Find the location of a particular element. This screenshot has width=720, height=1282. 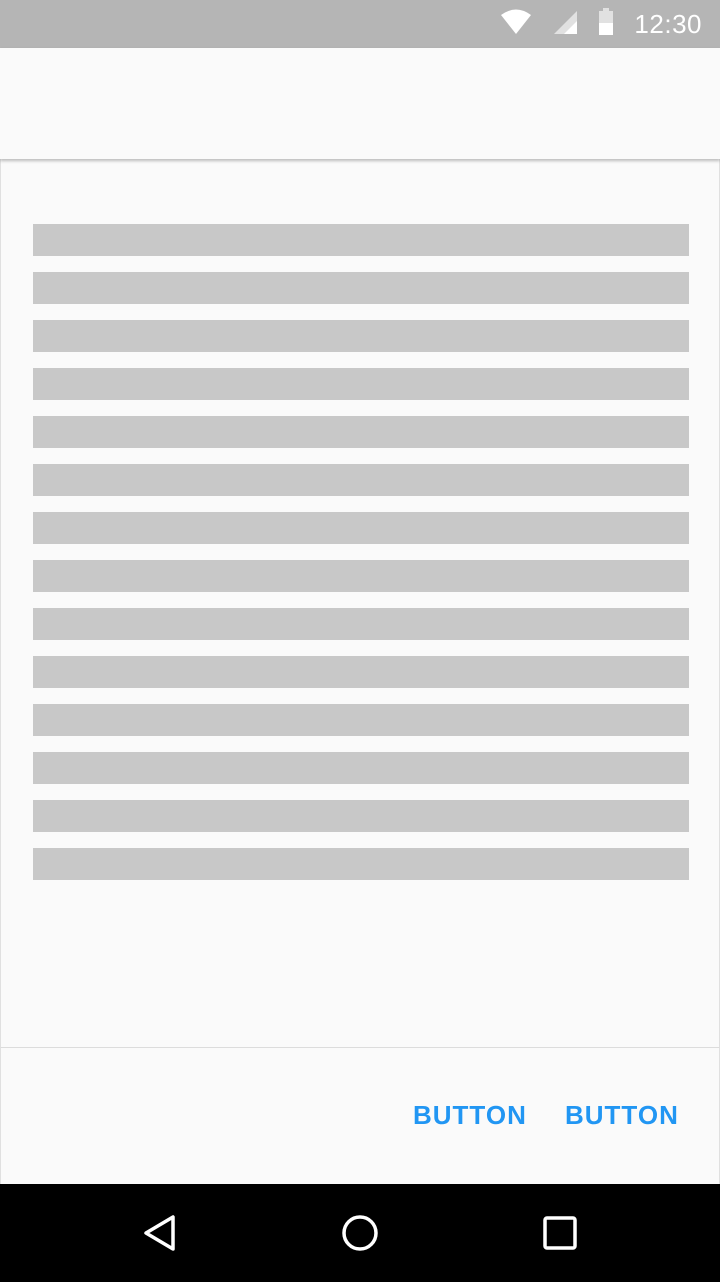

recents-icon is located at coordinates (560, 1233).